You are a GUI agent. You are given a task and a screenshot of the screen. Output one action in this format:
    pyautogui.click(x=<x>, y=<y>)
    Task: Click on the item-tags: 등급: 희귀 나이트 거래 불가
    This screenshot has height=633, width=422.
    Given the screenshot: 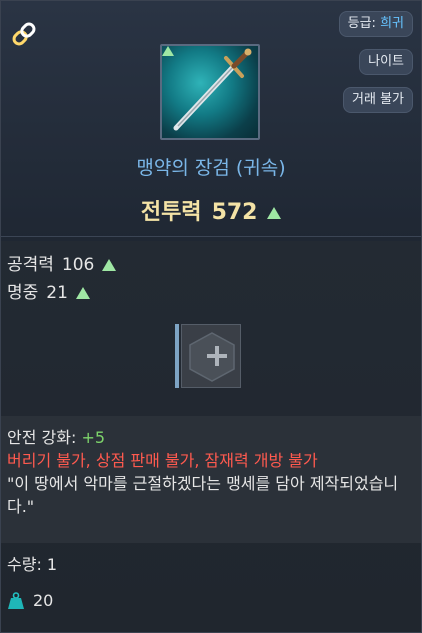 What is the action you would take?
    pyautogui.click(x=375, y=62)
    